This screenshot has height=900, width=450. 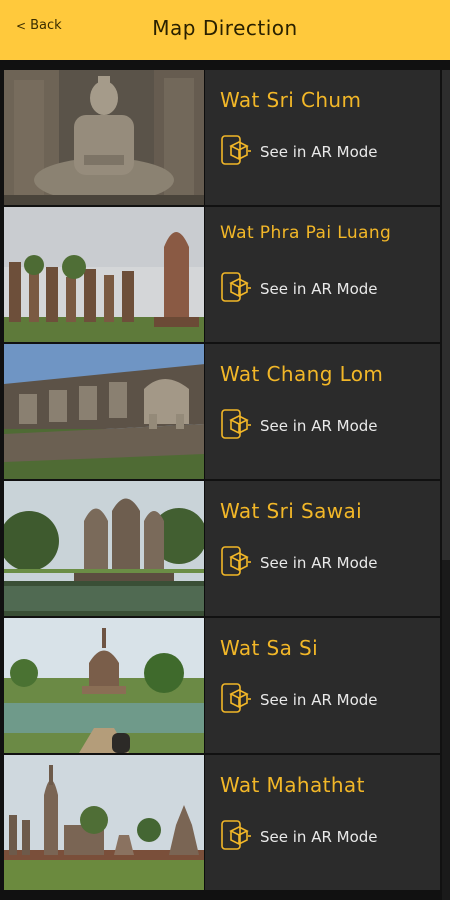 I want to click on seated-buddha-photo, so click(x=104, y=137).